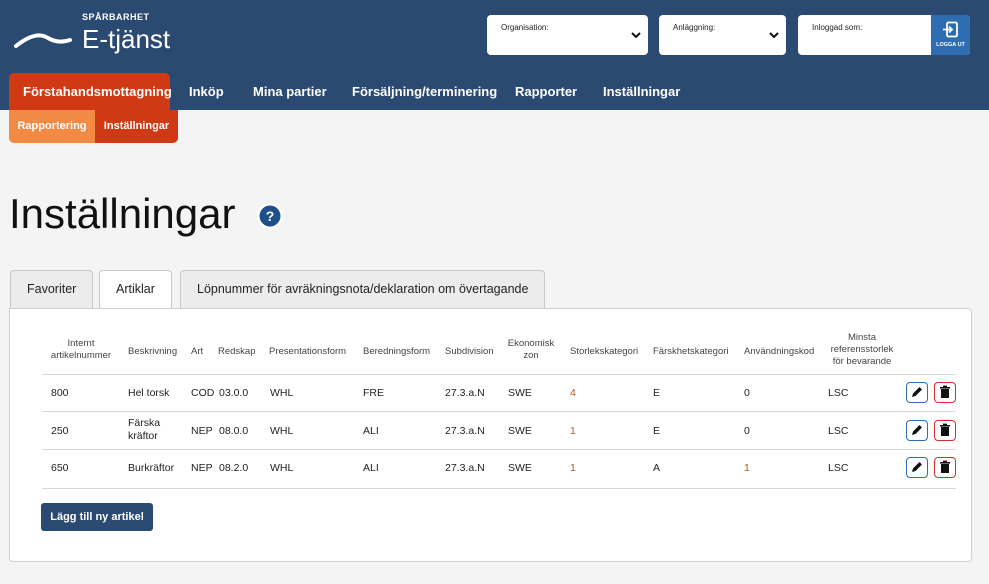 The image size is (989, 584). What do you see at coordinates (641, 91) in the screenshot?
I see `nav-item-installningar: Inställningar` at bounding box center [641, 91].